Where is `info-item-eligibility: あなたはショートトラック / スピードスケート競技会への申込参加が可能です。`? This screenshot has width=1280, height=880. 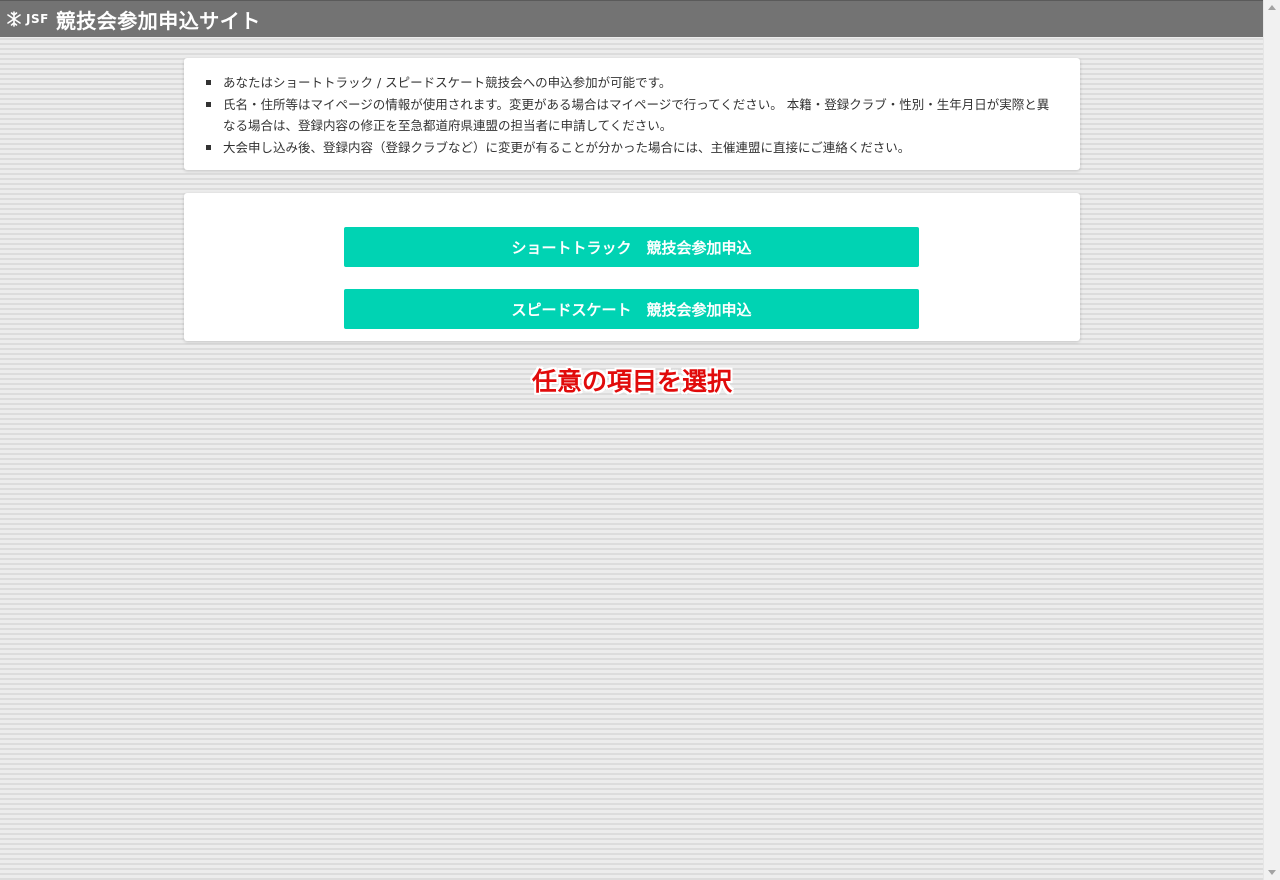
info-item-eligibility: あなたはショートトラック / スピードスケート競技会への申込参加が可能です。 is located at coordinates (633, 82).